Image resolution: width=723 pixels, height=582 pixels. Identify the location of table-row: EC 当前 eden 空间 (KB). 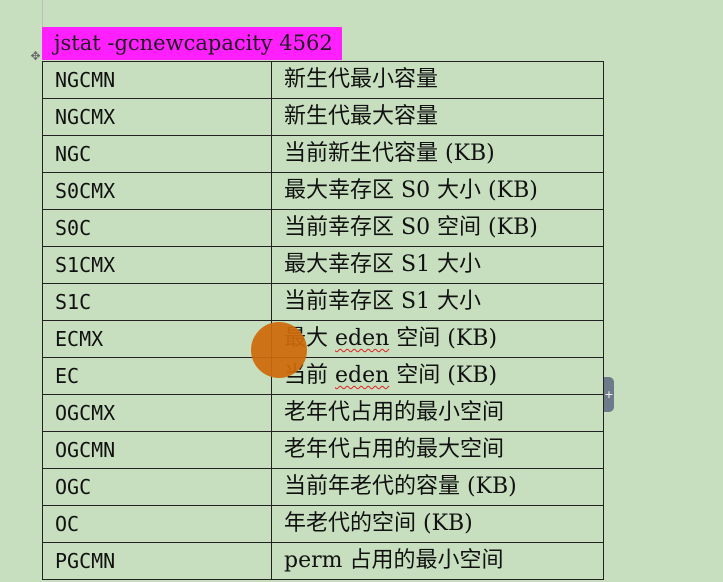
(323, 376).